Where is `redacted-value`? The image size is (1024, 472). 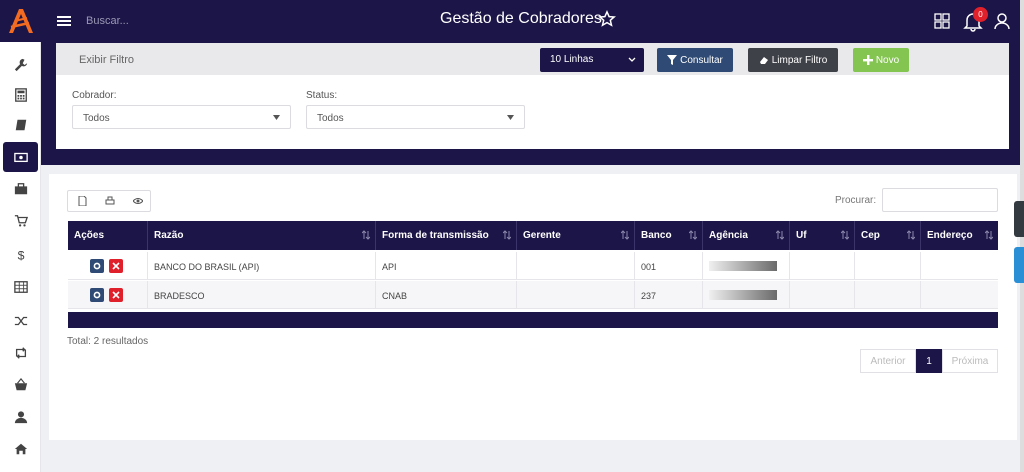 redacted-value is located at coordinates (743, 295).